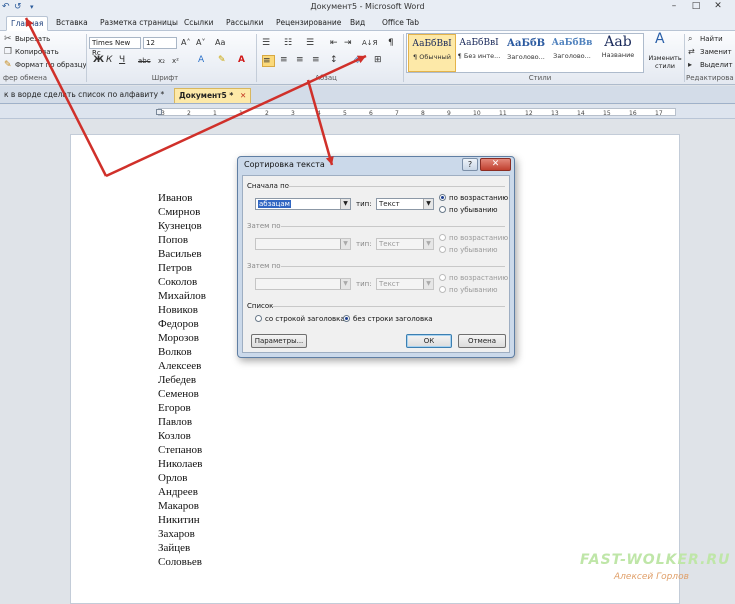 This screenshot has height=604, width=735. I want to click on watermark-author: Алексей Горлов, so click(651, 577).